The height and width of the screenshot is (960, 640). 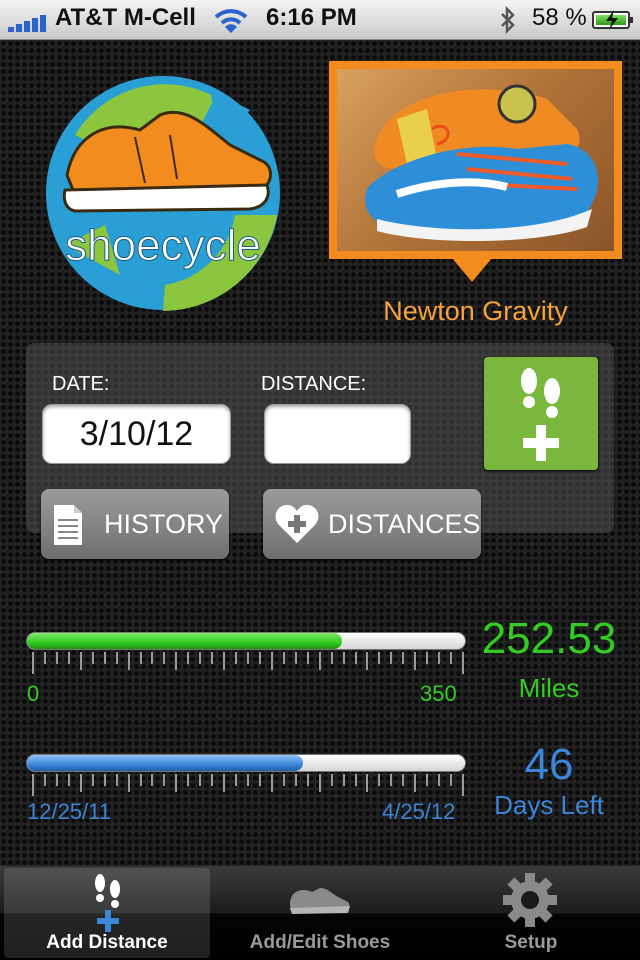 I want to click on distance-scale-max: 350, so click(x=438, y=693).